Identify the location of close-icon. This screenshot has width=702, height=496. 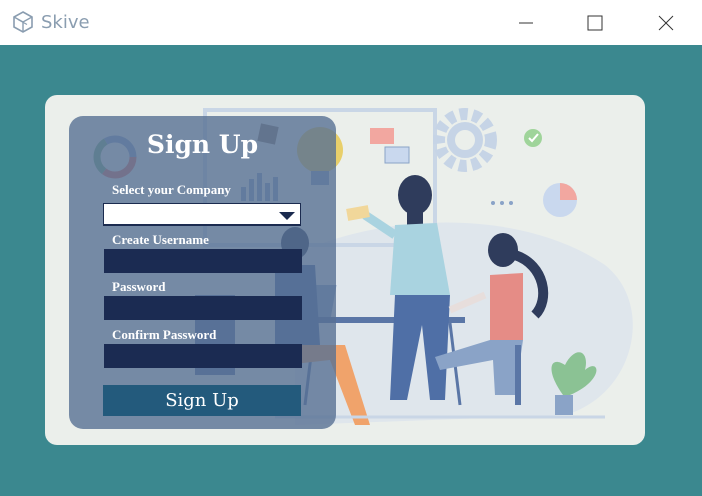
(666, 22).